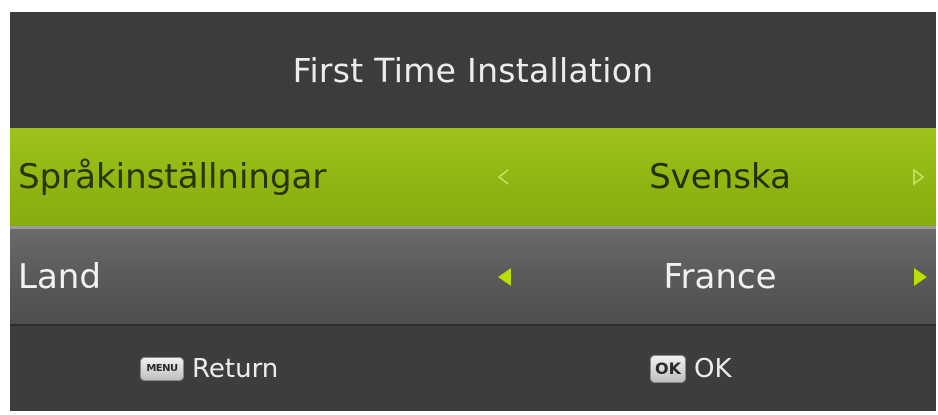 This screenshot has height=415, width=938. I want to click on return-hint: MENU Return, so click(209, 369).